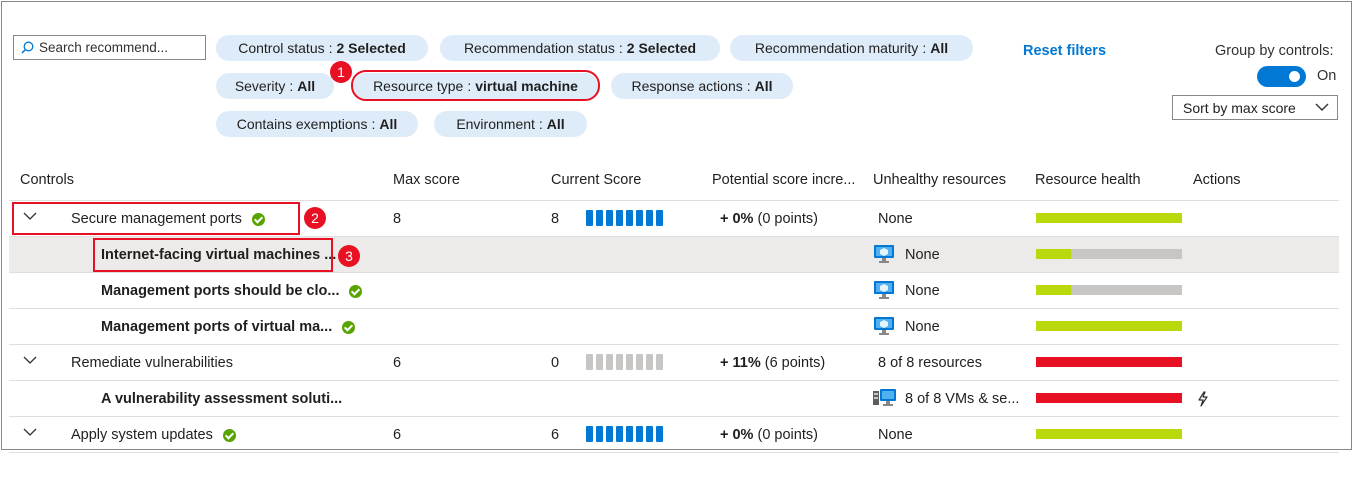 The height and width of the screenshot is (488, 1355). What do you see at coordinates (275, 86) in the screenshot?
I see `filter-severity: Severity: All` at bounding box center [275, 86].